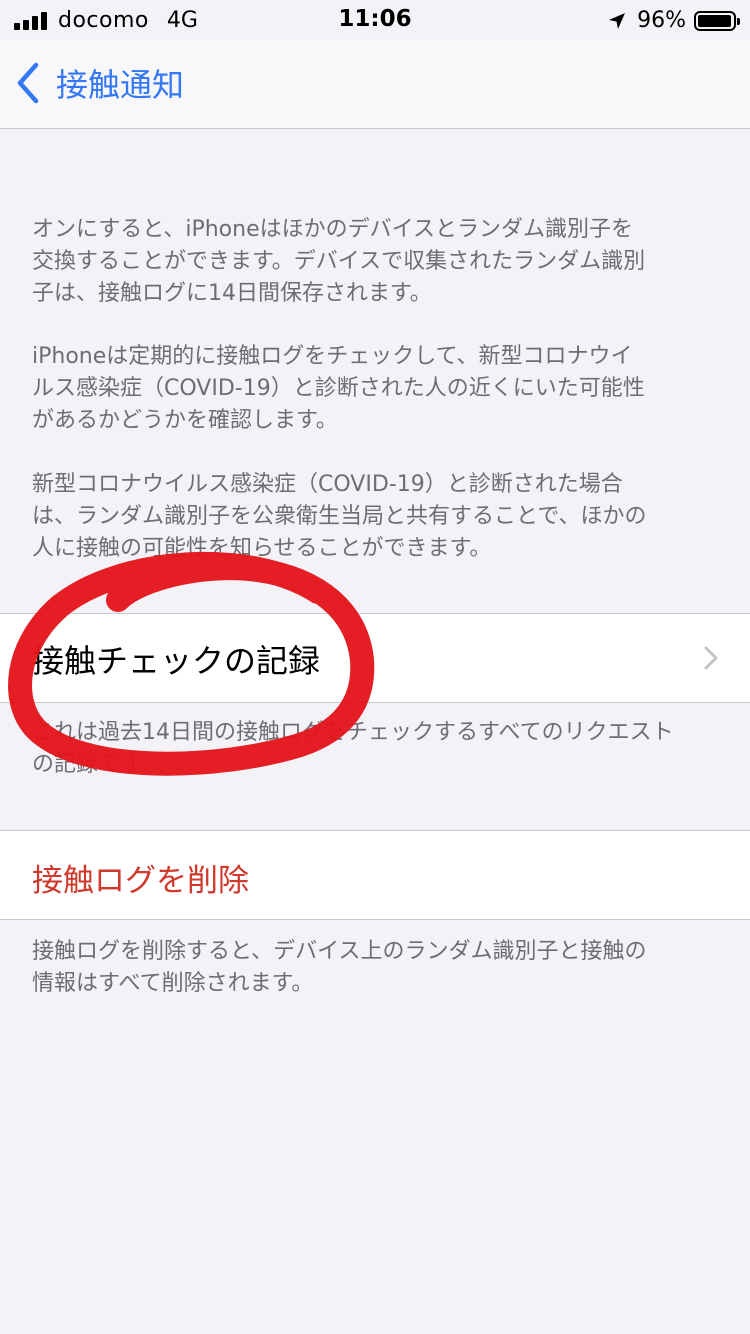 The height and width of the screenshot is (1334, 750). I want to click on status-bar: docomo 4G 11:06 96%, so click(375, 20).